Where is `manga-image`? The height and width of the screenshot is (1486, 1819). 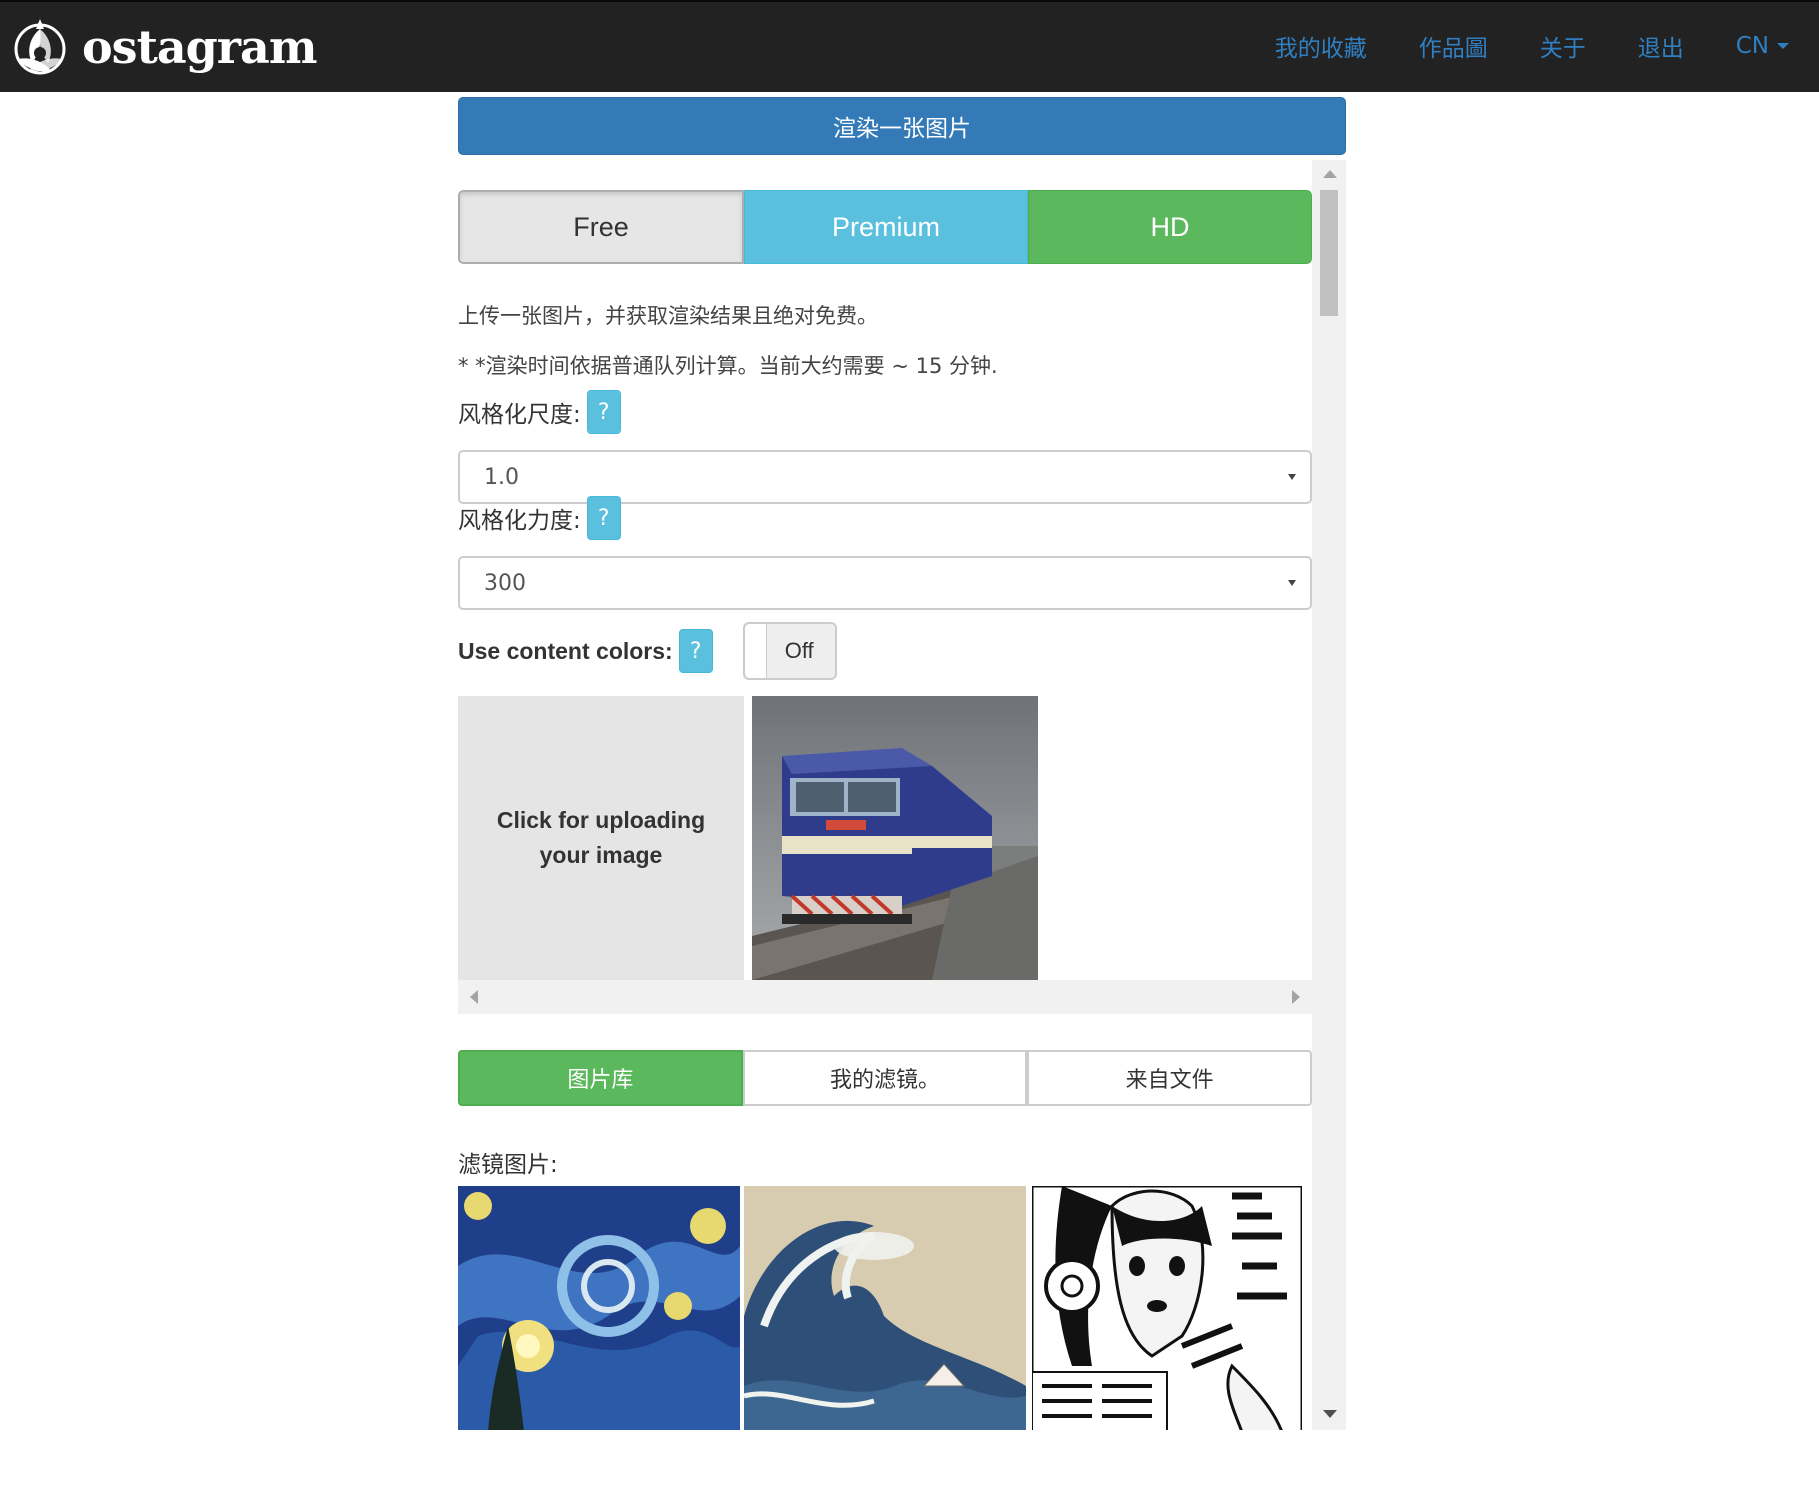
manga-image is located at coordinates (1167, 1308).